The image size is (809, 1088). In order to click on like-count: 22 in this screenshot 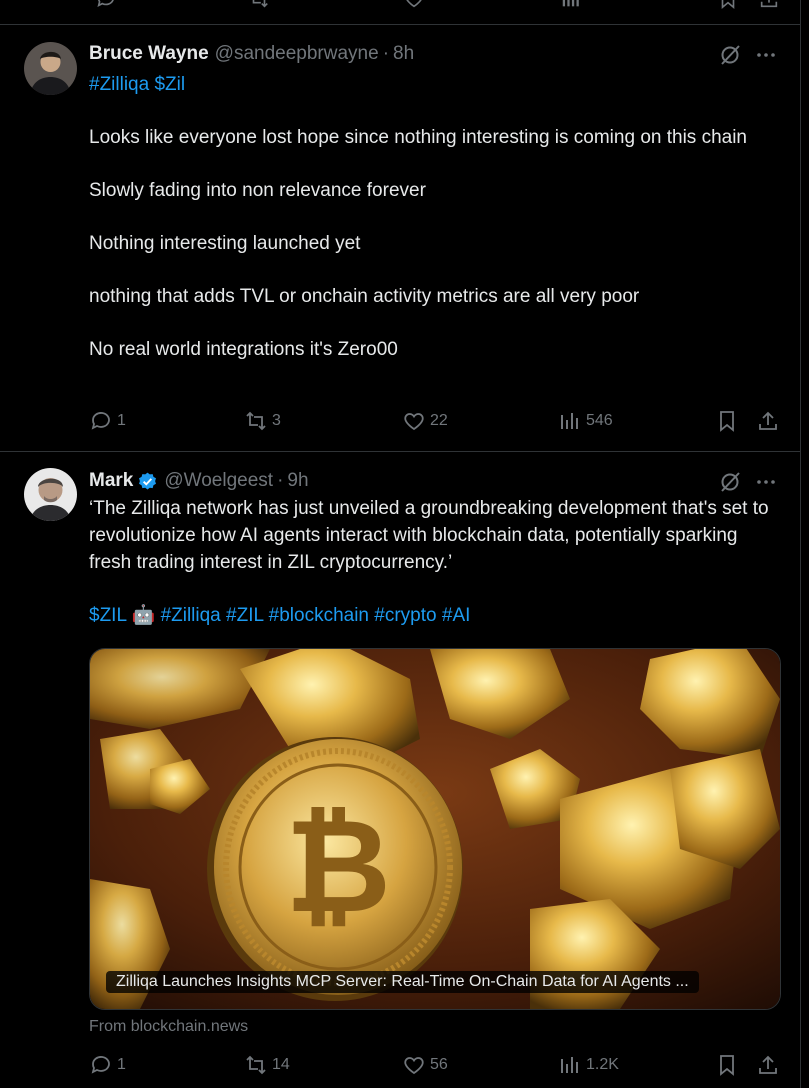, I will do `click(439, 420)`.